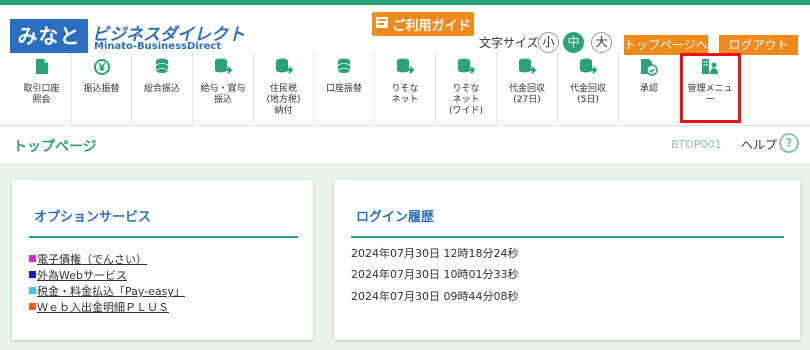  What do you see at coordinates (102, 67) in the screenshot?
I see `yen-transfer-icon` at bounding box center [102, 67].